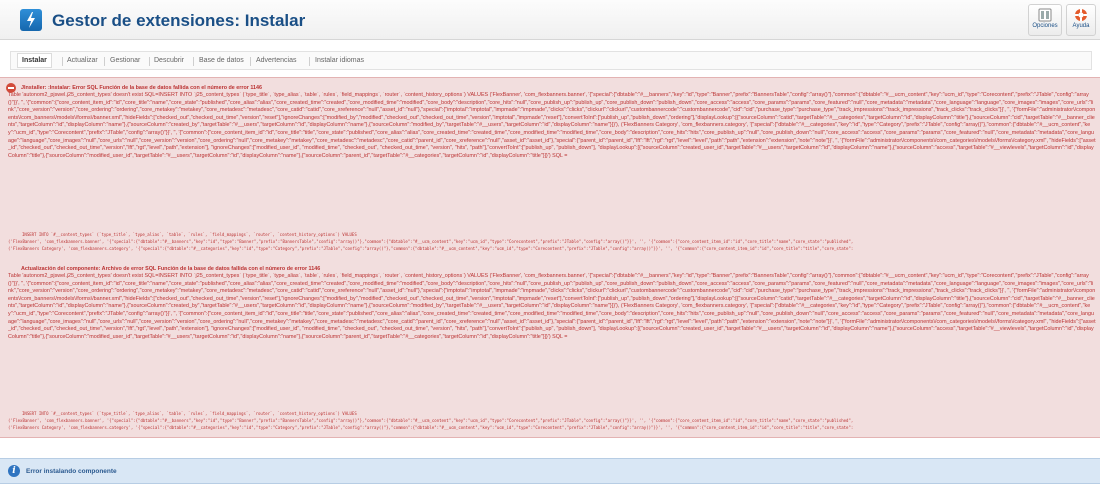 Image resolution: width=1100 pixels, height=486 pixels. What do you see at coordinates (221, 60) in the screenshot?
I see `tab-base-de-datos: Base de datos` at bounding box center [221, 60].